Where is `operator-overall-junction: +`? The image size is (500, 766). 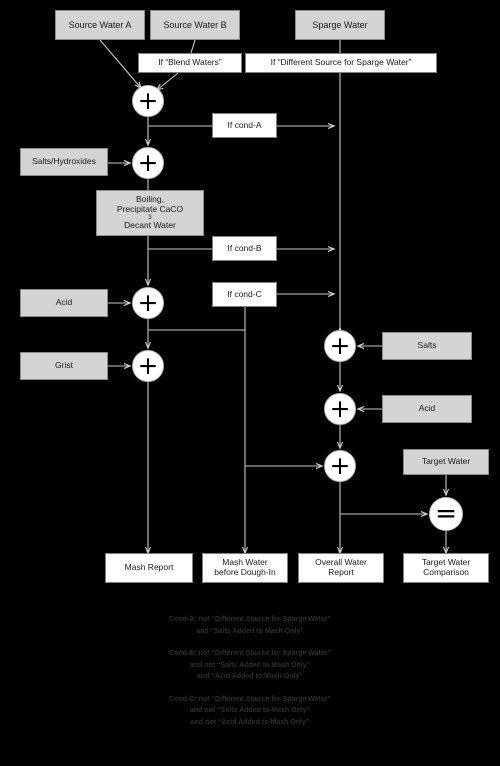 operator-overall-junction: + is located at coordinates (340, 466).